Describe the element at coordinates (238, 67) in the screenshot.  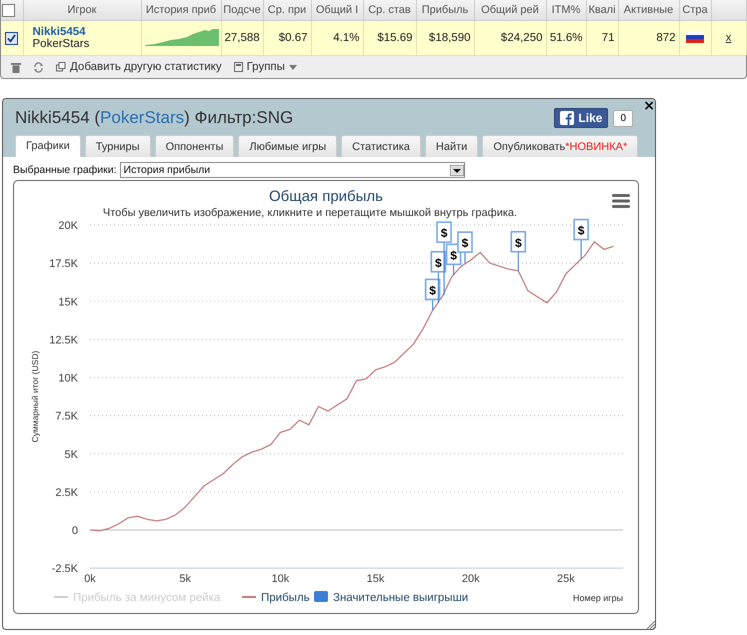
I see `save-icon` at that location.